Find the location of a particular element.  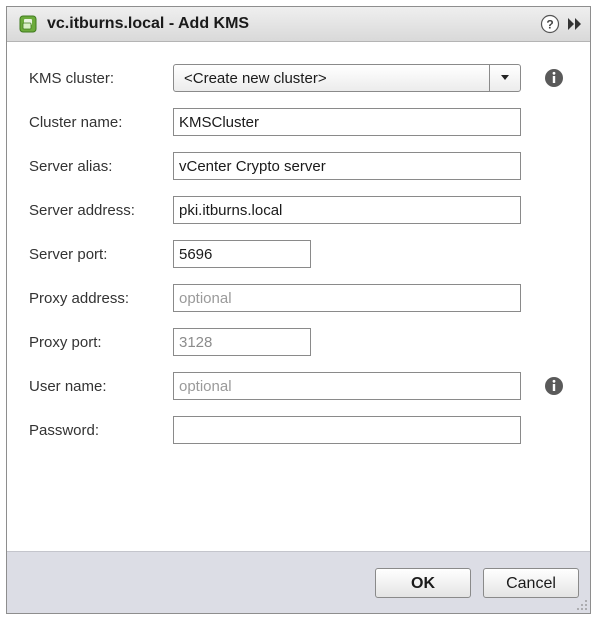

server-port-input is located at coordinates (242, 254).